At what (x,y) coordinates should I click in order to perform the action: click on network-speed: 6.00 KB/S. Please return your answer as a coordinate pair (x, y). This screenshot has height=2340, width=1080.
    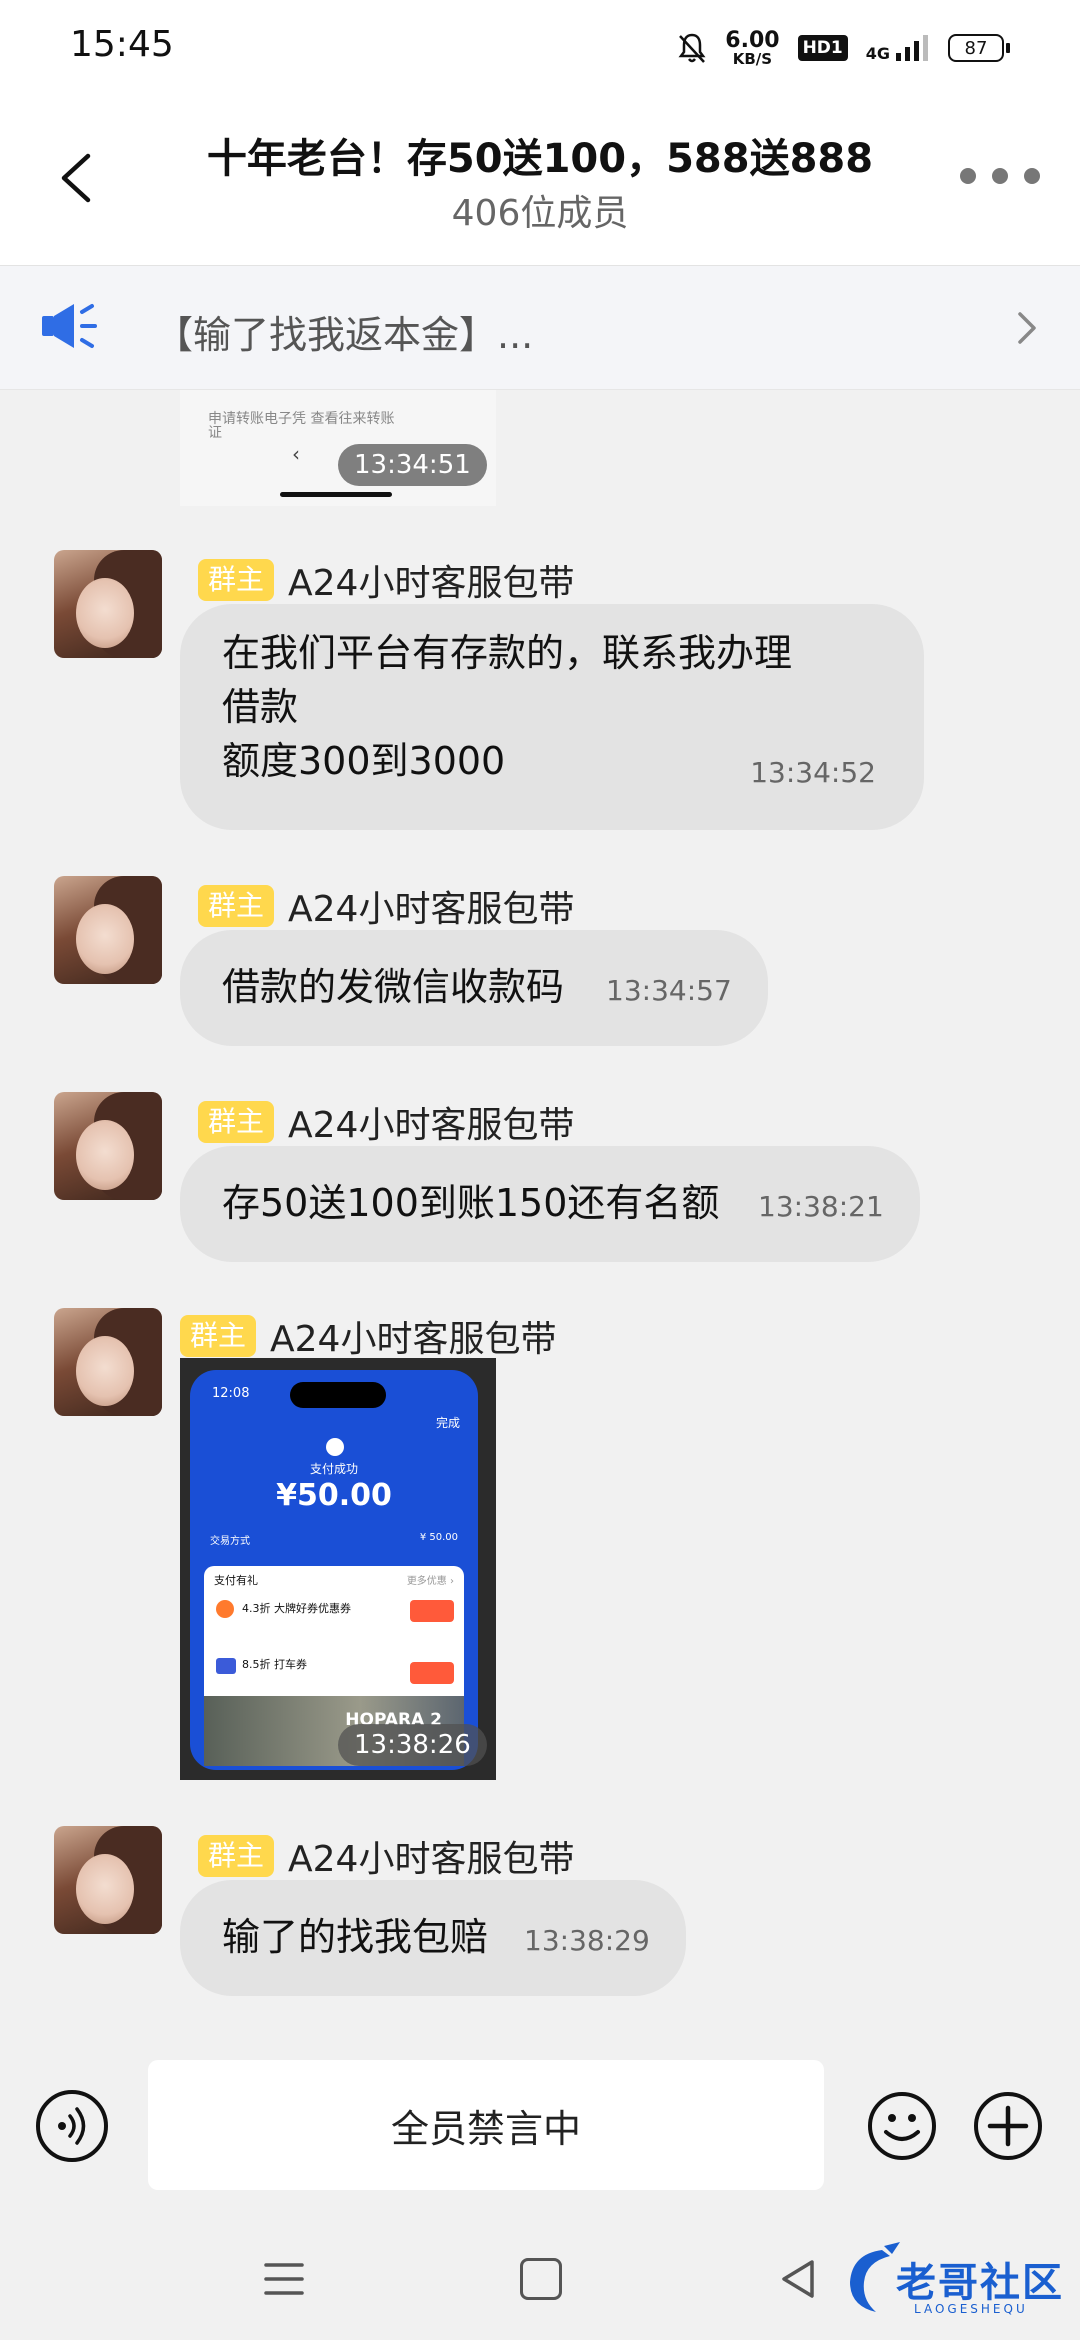
    Looking at the image, I should click on (752, 47).